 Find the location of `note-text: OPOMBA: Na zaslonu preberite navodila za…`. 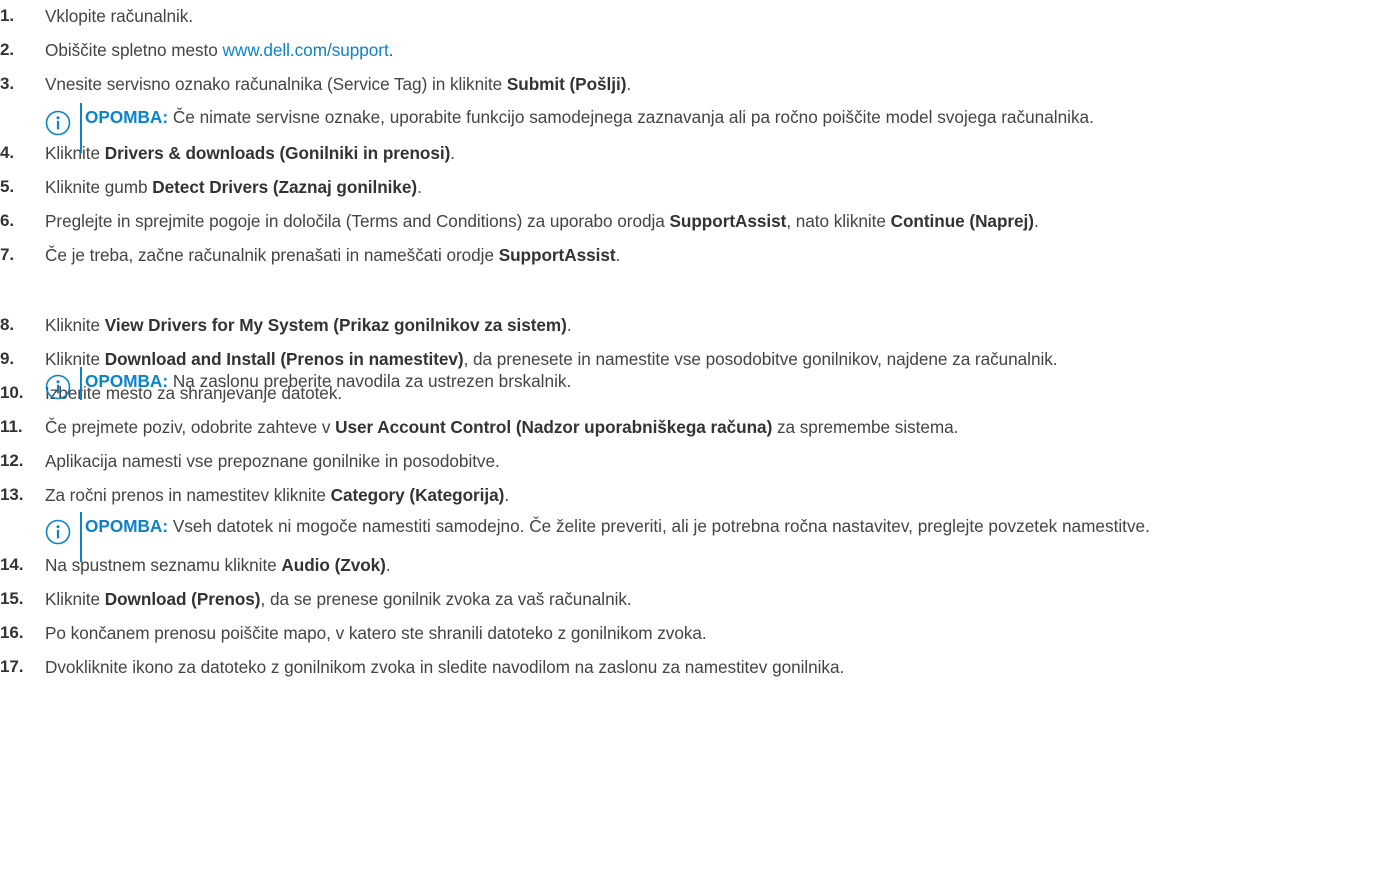

note-text: OPOMBA: Na zaslonu preberite navodila za… is located at coordinates (720, 381).